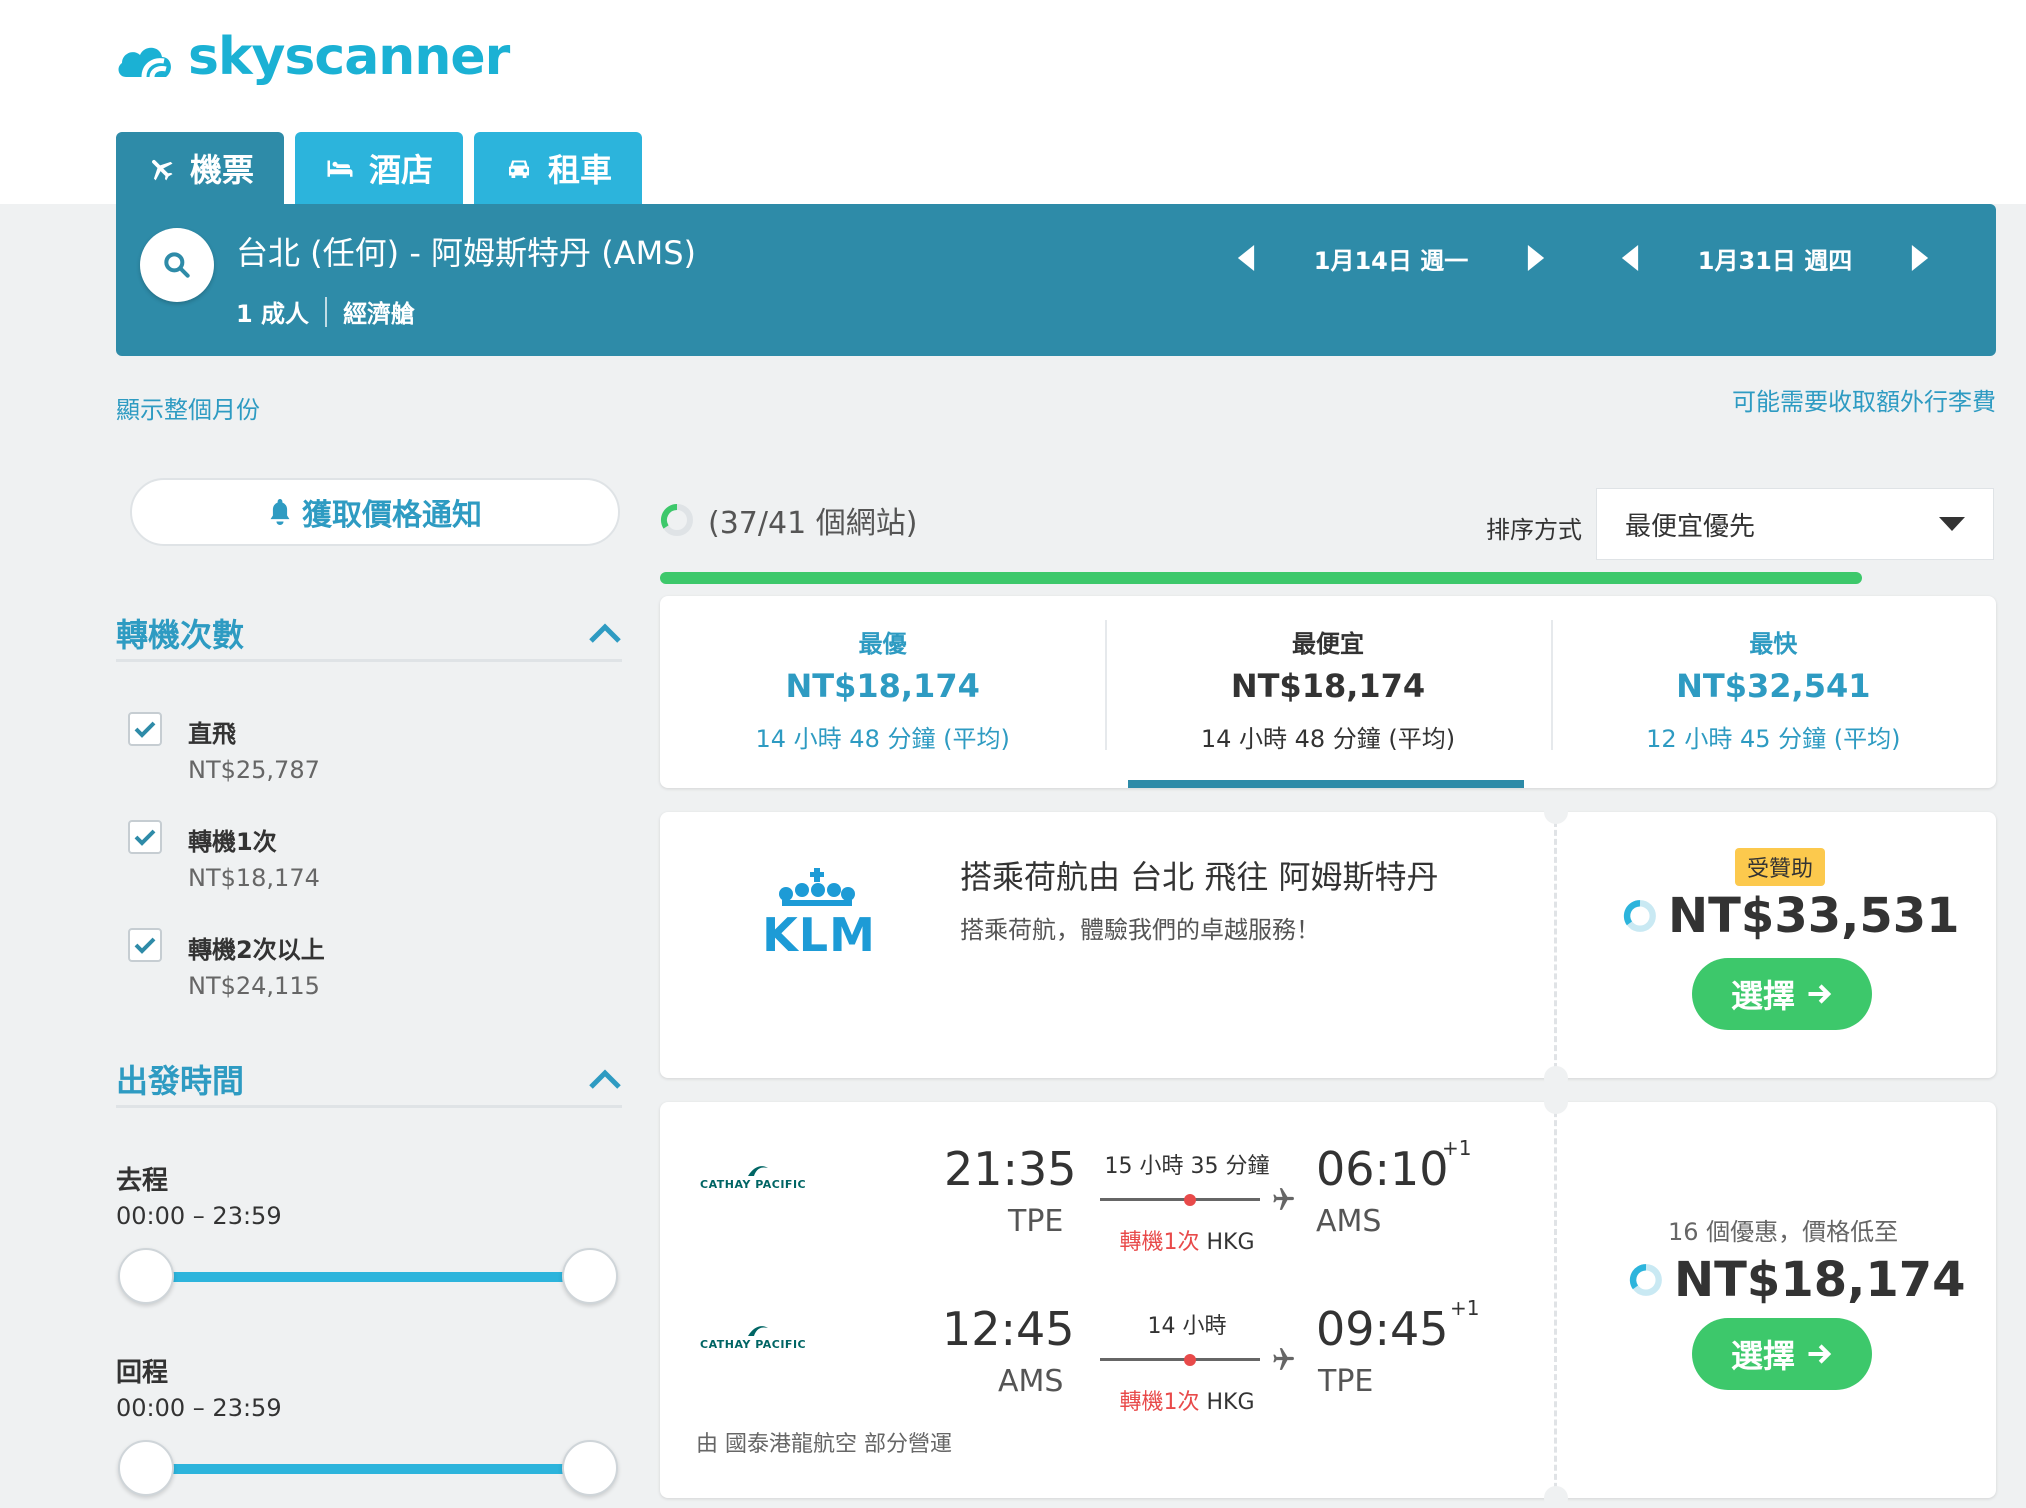 This screenshot has height=1508, width=2026. I want to click on departure-time-filter-header: 出發時間, so click(369, 1080).